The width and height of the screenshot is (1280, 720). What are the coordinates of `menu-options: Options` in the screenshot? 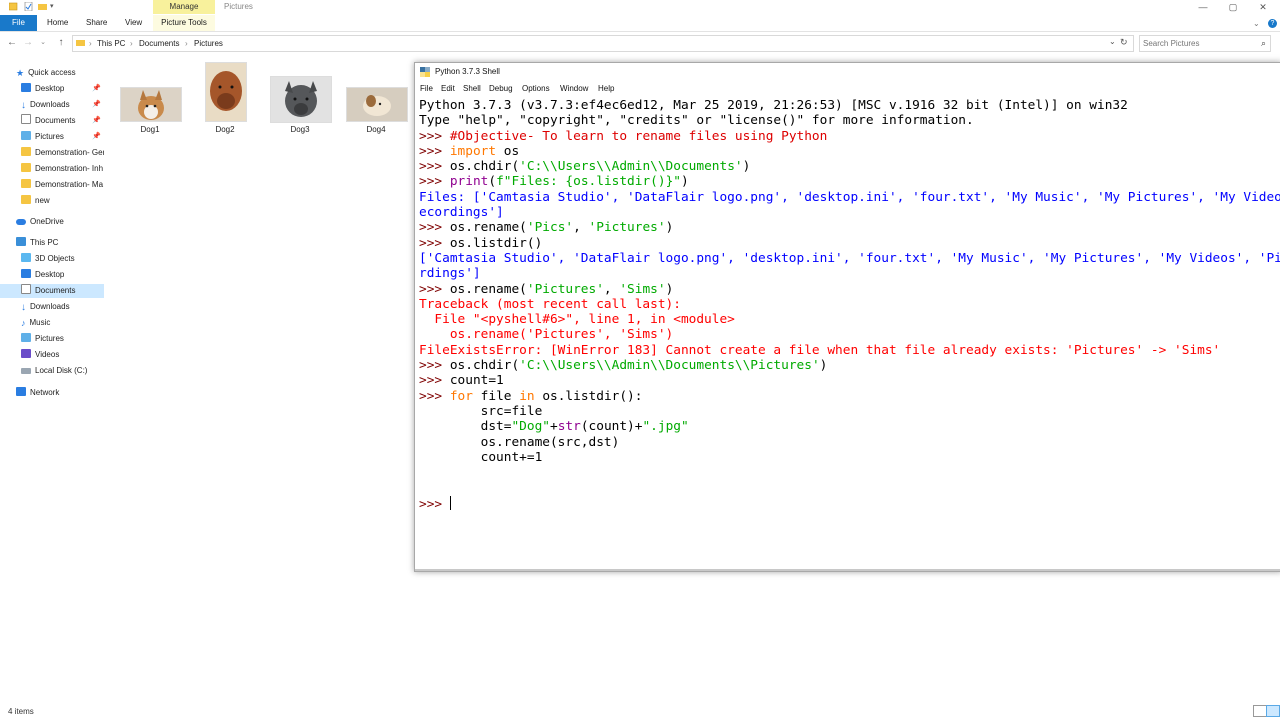 It's located at (536, 88).